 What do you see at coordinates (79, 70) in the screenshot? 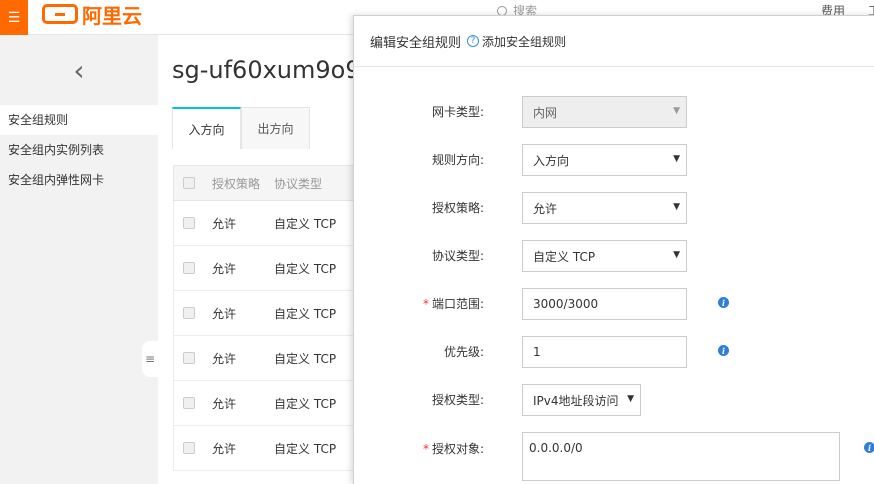
I see `chevron-left-icon: ‹` at bounding box center [79, 70].